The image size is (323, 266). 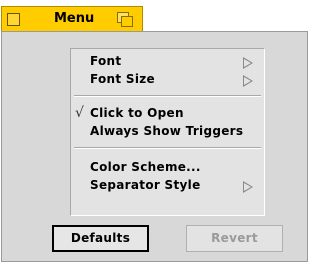 I want to click on window-title: Menu, so click(x=74, y=18).